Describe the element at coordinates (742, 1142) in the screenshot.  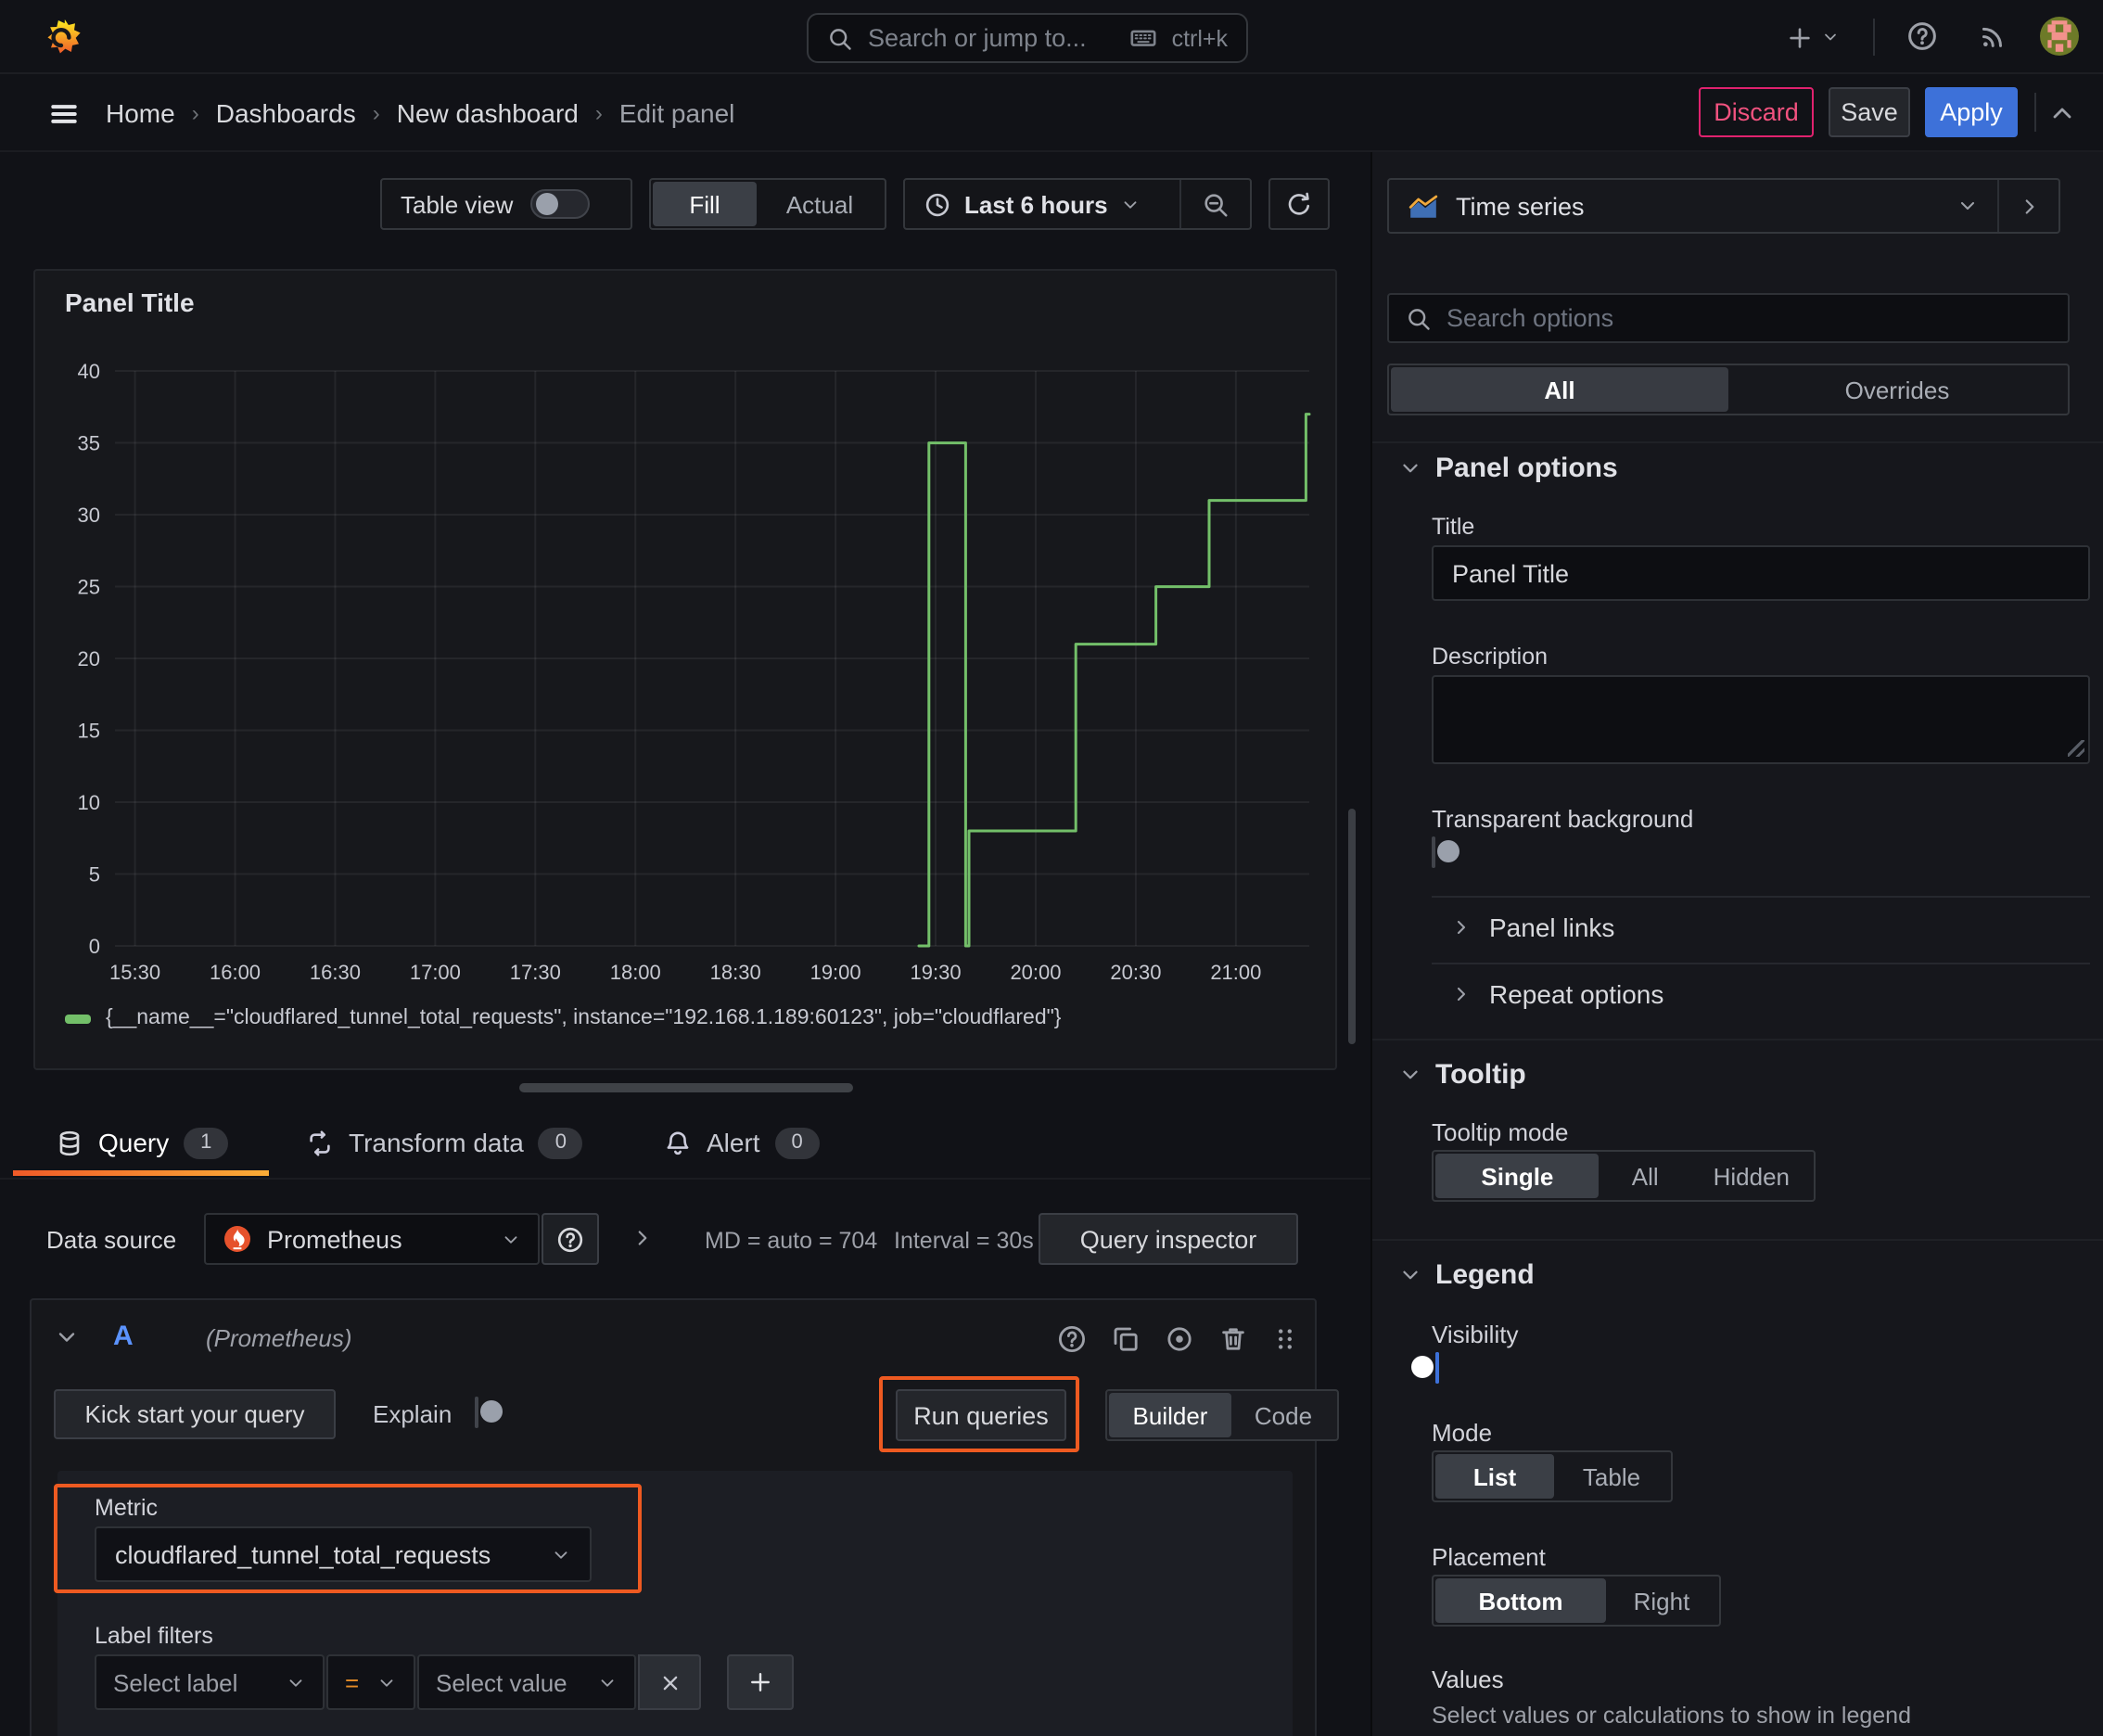
I see `tab-alert: Alert 0` at that location.